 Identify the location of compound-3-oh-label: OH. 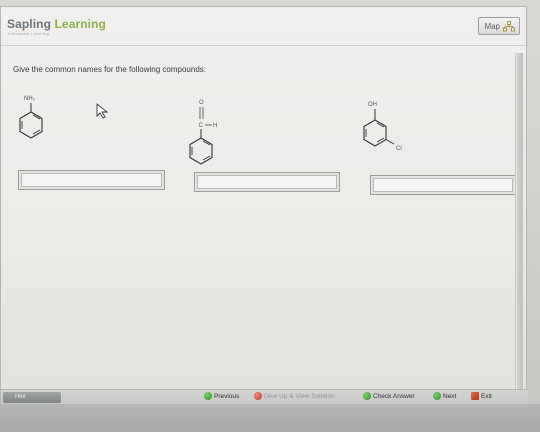
(372, 105).